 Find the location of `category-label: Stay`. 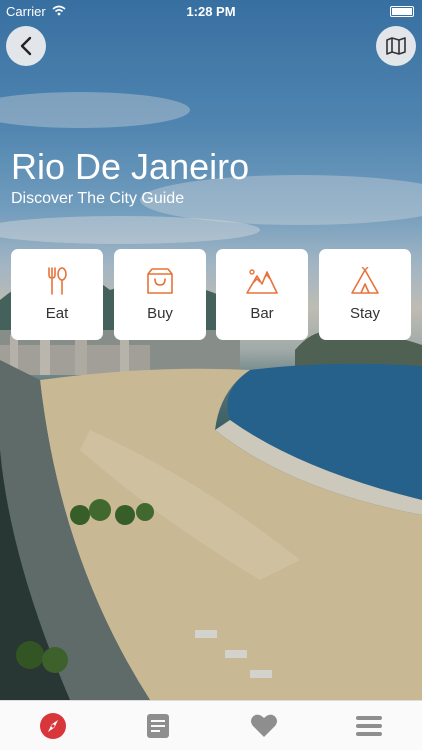

category-label: Stay is located at coordinates (364, 313).